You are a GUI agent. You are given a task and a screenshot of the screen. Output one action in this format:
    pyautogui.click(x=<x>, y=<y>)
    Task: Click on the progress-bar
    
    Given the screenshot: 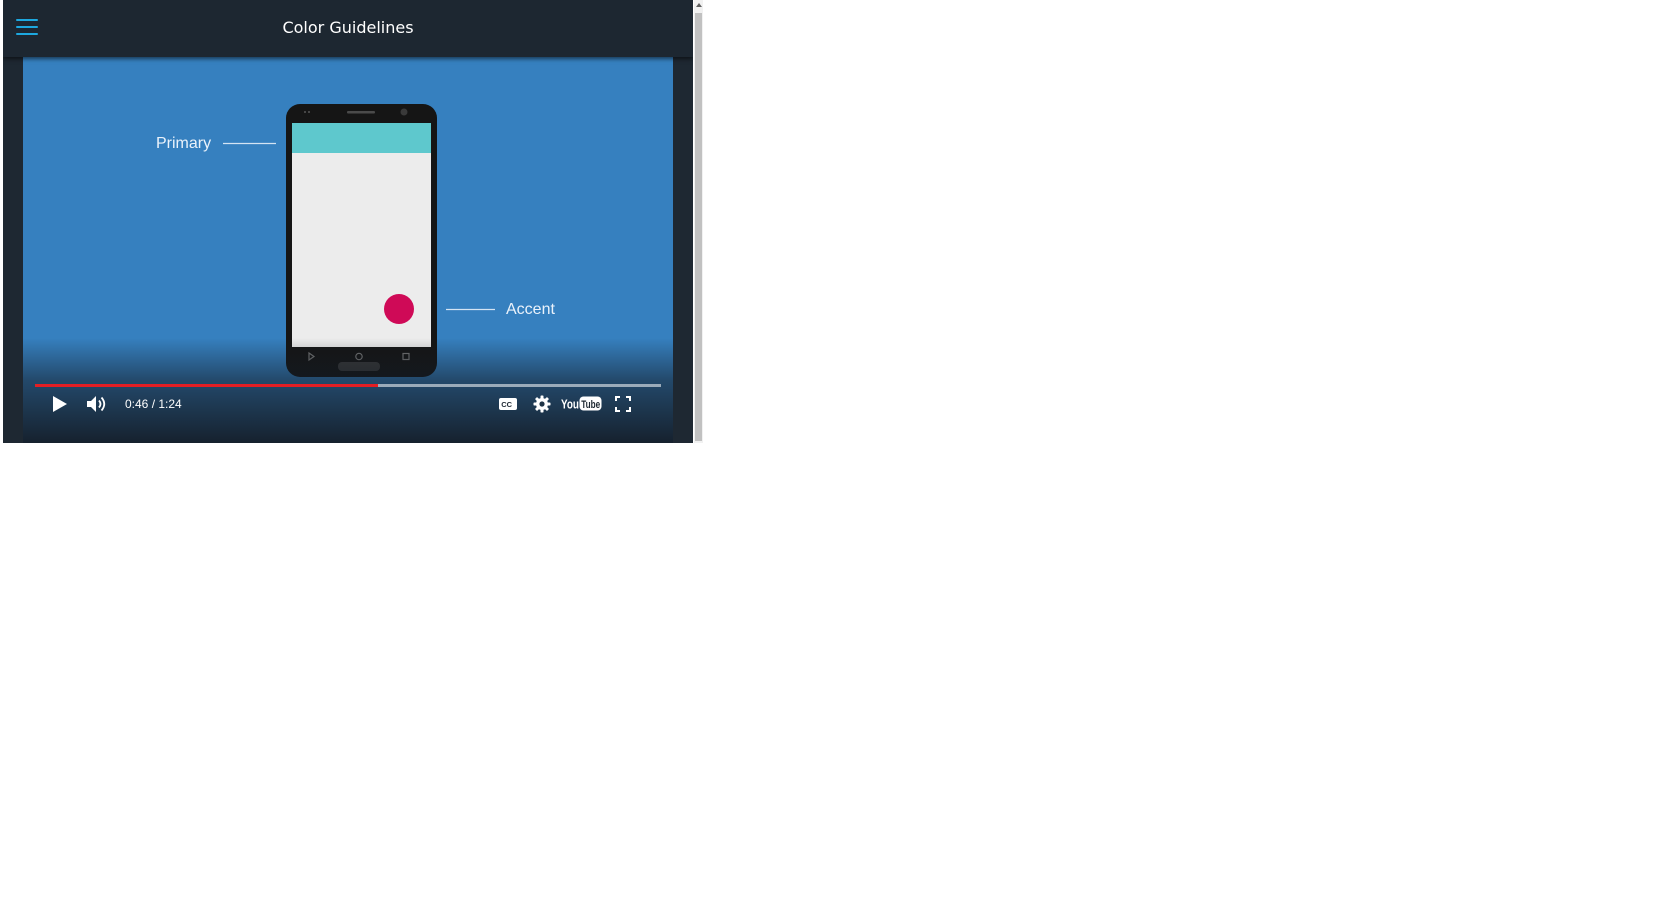 What is the action you would take?
    pyautogui.click(x=348, y=385)
    